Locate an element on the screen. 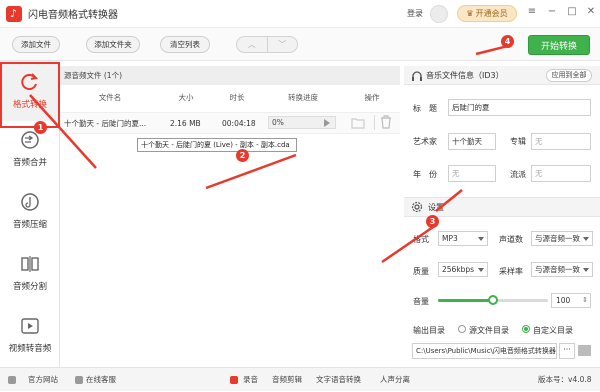 The image size is (600, 392). support-link: 在线客服 is located at coordinates (101, 380).